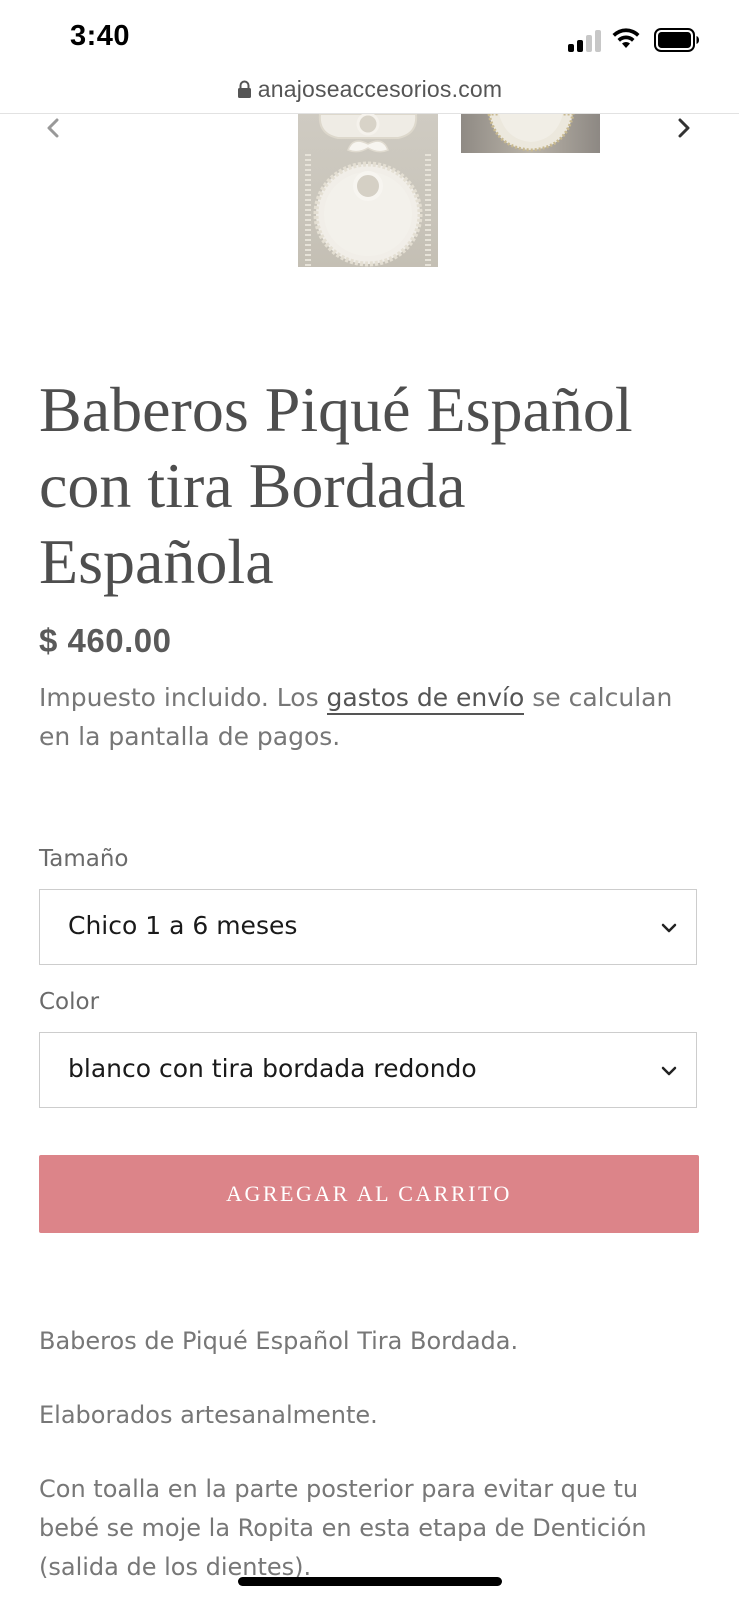 The width and height of the screenshot is (739, 1622). I want to click on product-gallery, so click(369, 194).